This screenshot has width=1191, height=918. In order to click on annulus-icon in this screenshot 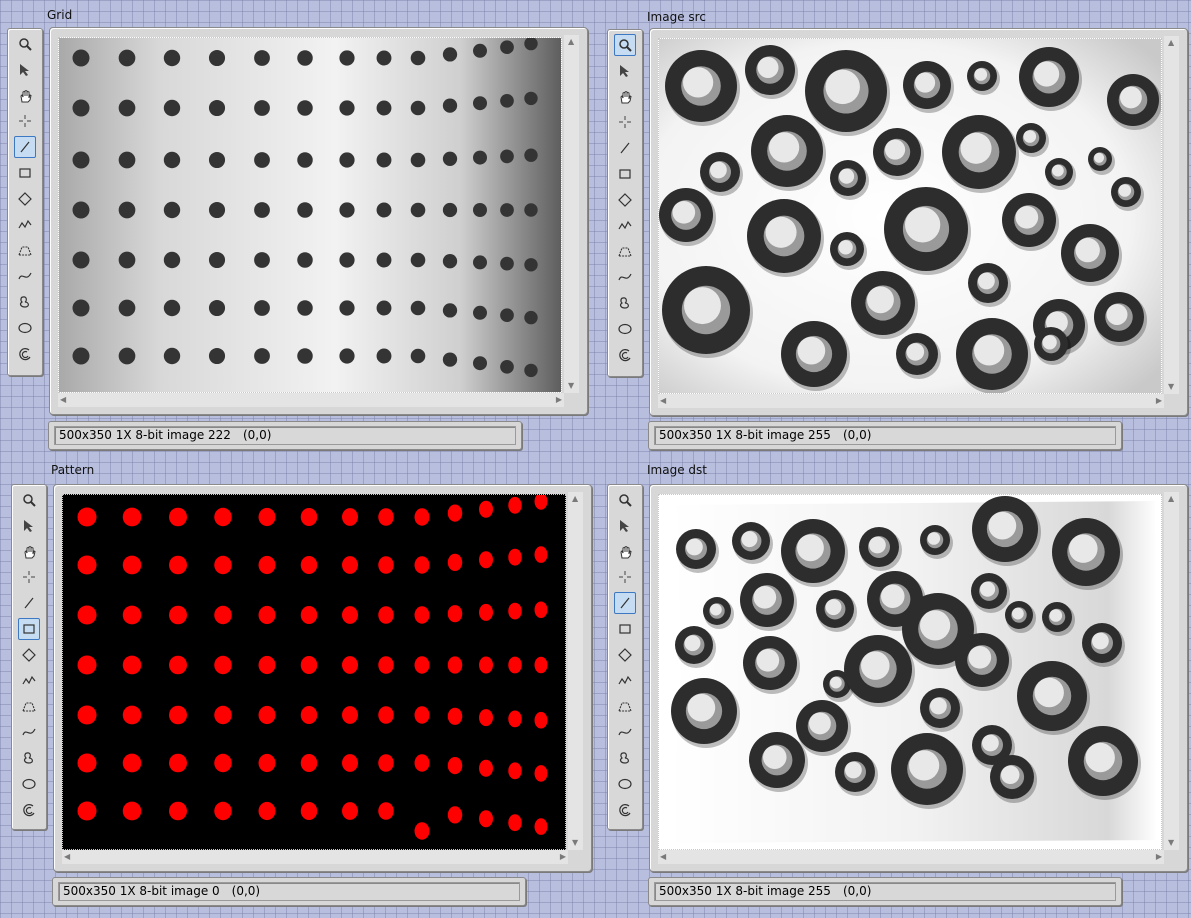, I will do `click(25, 251)`.